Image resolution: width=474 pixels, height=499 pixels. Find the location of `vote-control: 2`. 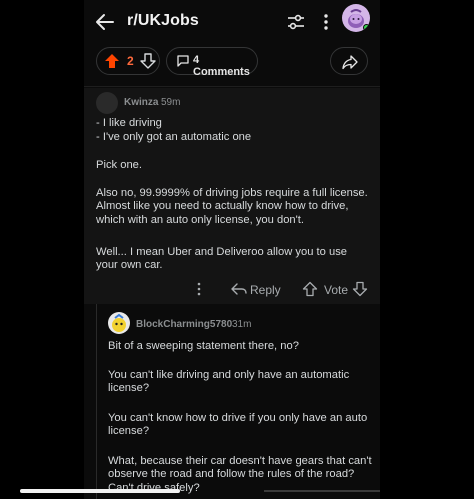

vote-control: 2 is located at coordinates (128, 61).